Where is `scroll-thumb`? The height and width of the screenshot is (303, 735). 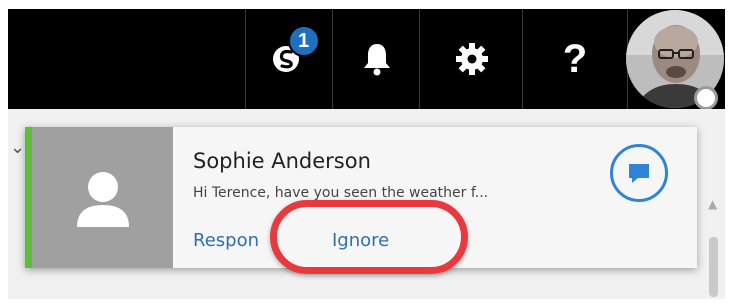 scroll-thumb is located at coordinates (713, 267).